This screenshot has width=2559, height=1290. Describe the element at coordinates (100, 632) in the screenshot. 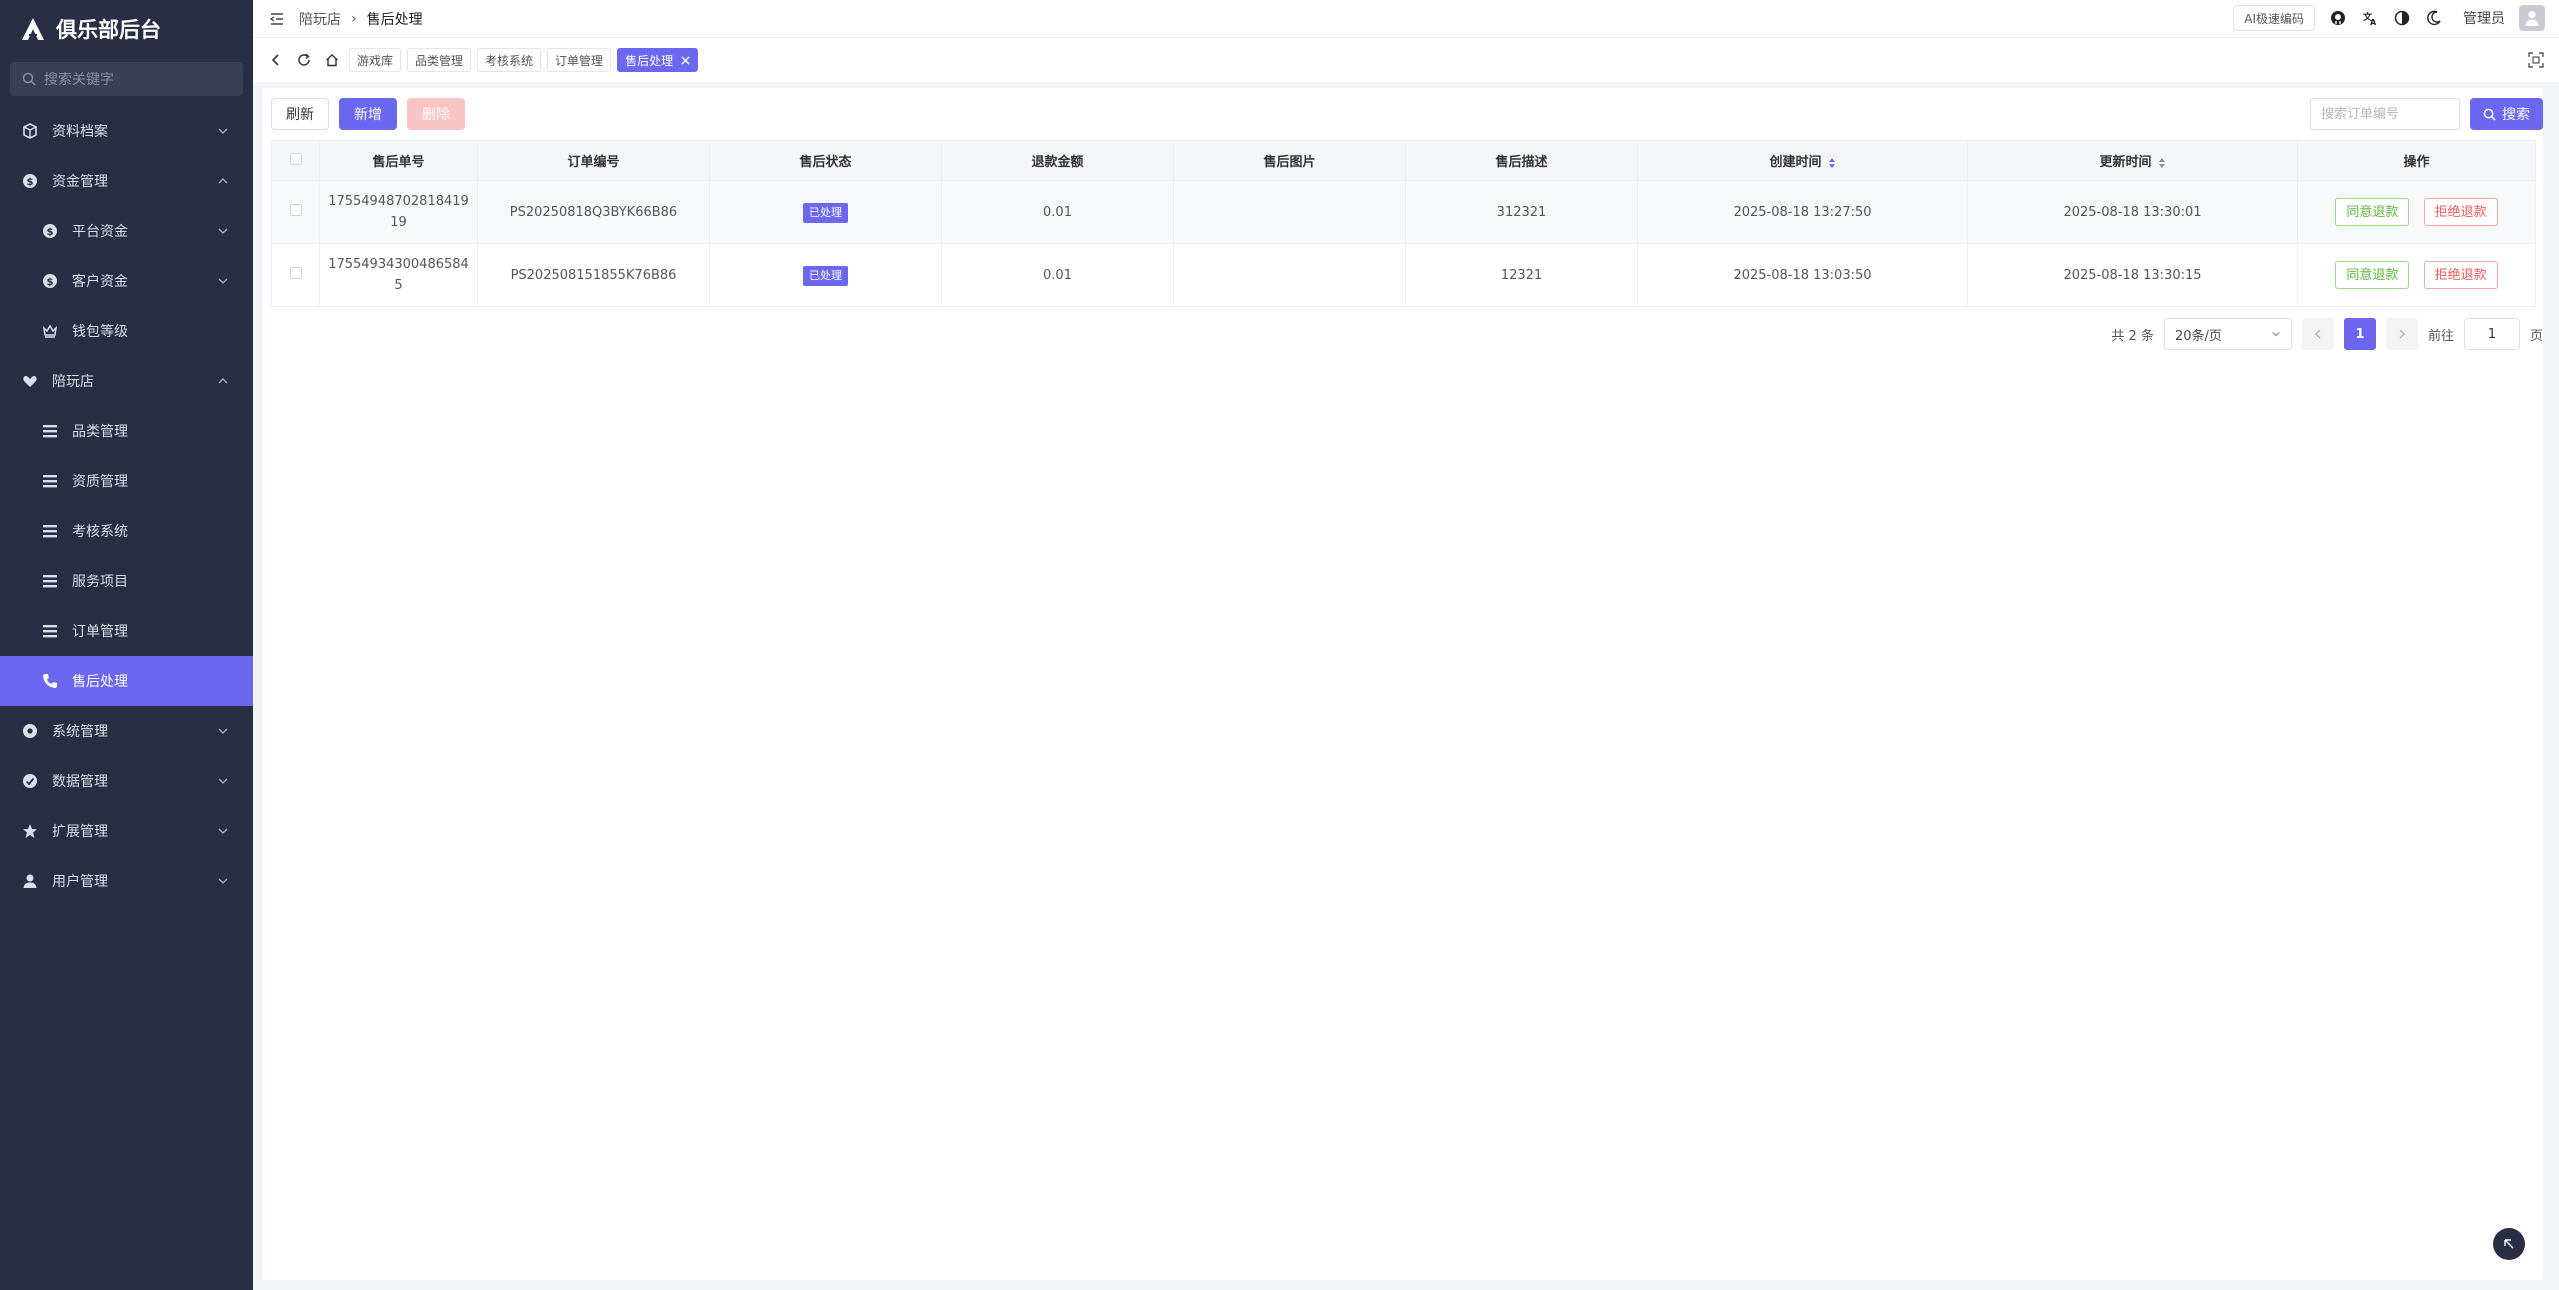

I see `sidebar-item-label: 订单管理` at that location.